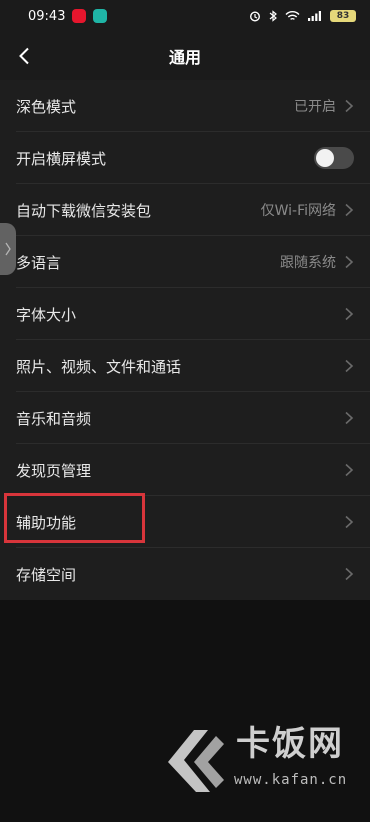 The image size is (370, 822). Describe the element at coordinates (46, 106) in the screenshot. I see `setting-label: 深色模式` at that location.